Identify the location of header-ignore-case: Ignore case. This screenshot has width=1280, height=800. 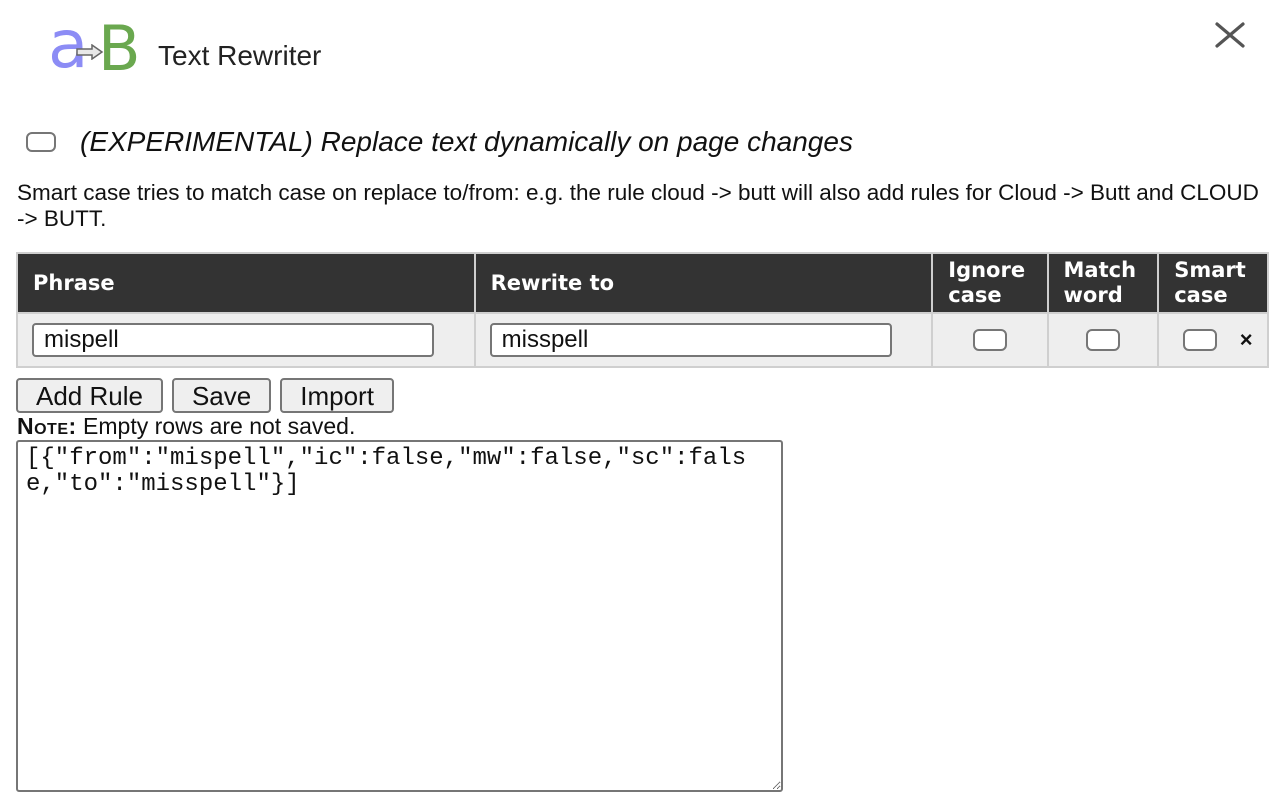
(990, 283).